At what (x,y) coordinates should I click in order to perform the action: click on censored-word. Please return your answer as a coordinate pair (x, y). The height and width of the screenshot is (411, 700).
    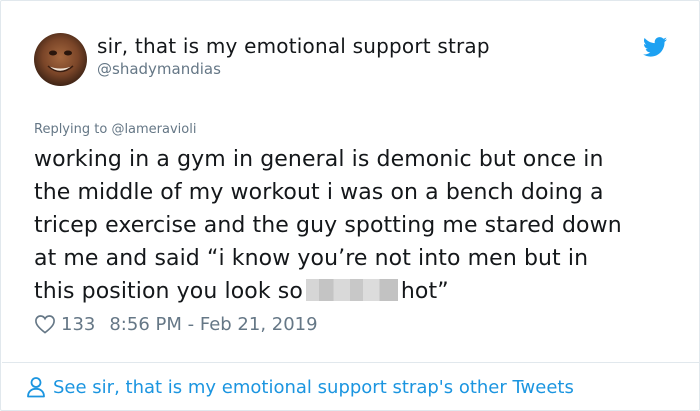
    Looking at the image, I should click on (351, 290).